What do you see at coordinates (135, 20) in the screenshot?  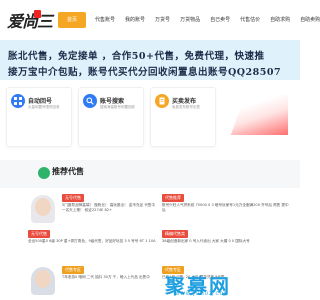 I see `nav-item-my-account: 我的账号` at bounding box center [135, 20].